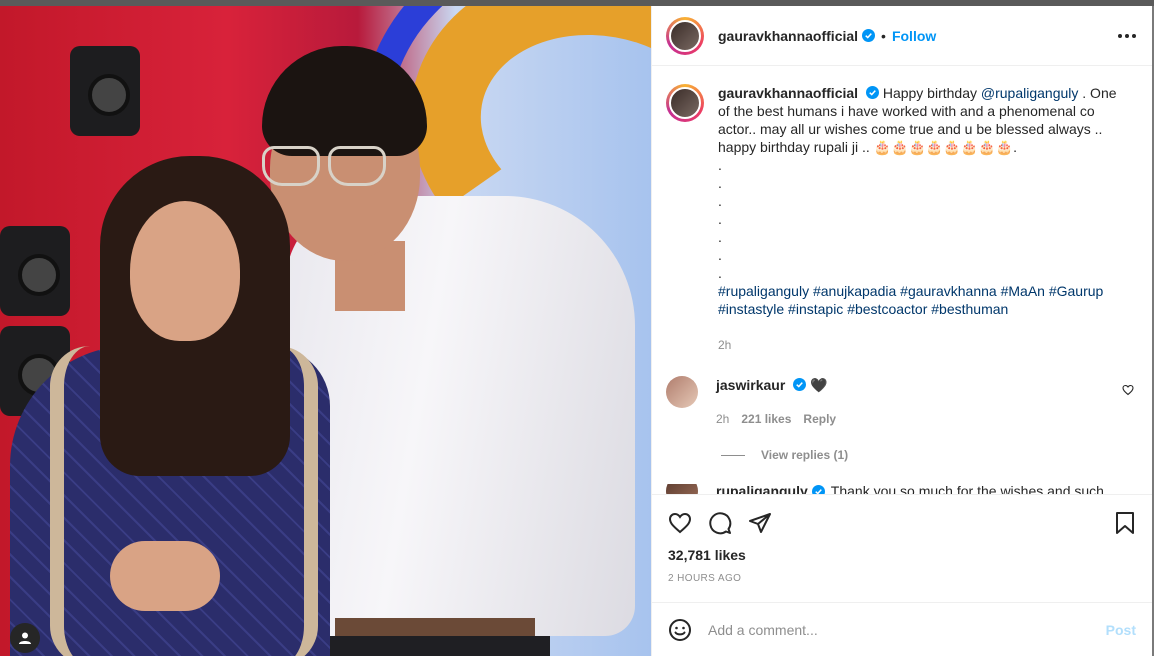  Describe the element at coordinates (720, 523) in the screenshot. I see `comment-icon` at that location.